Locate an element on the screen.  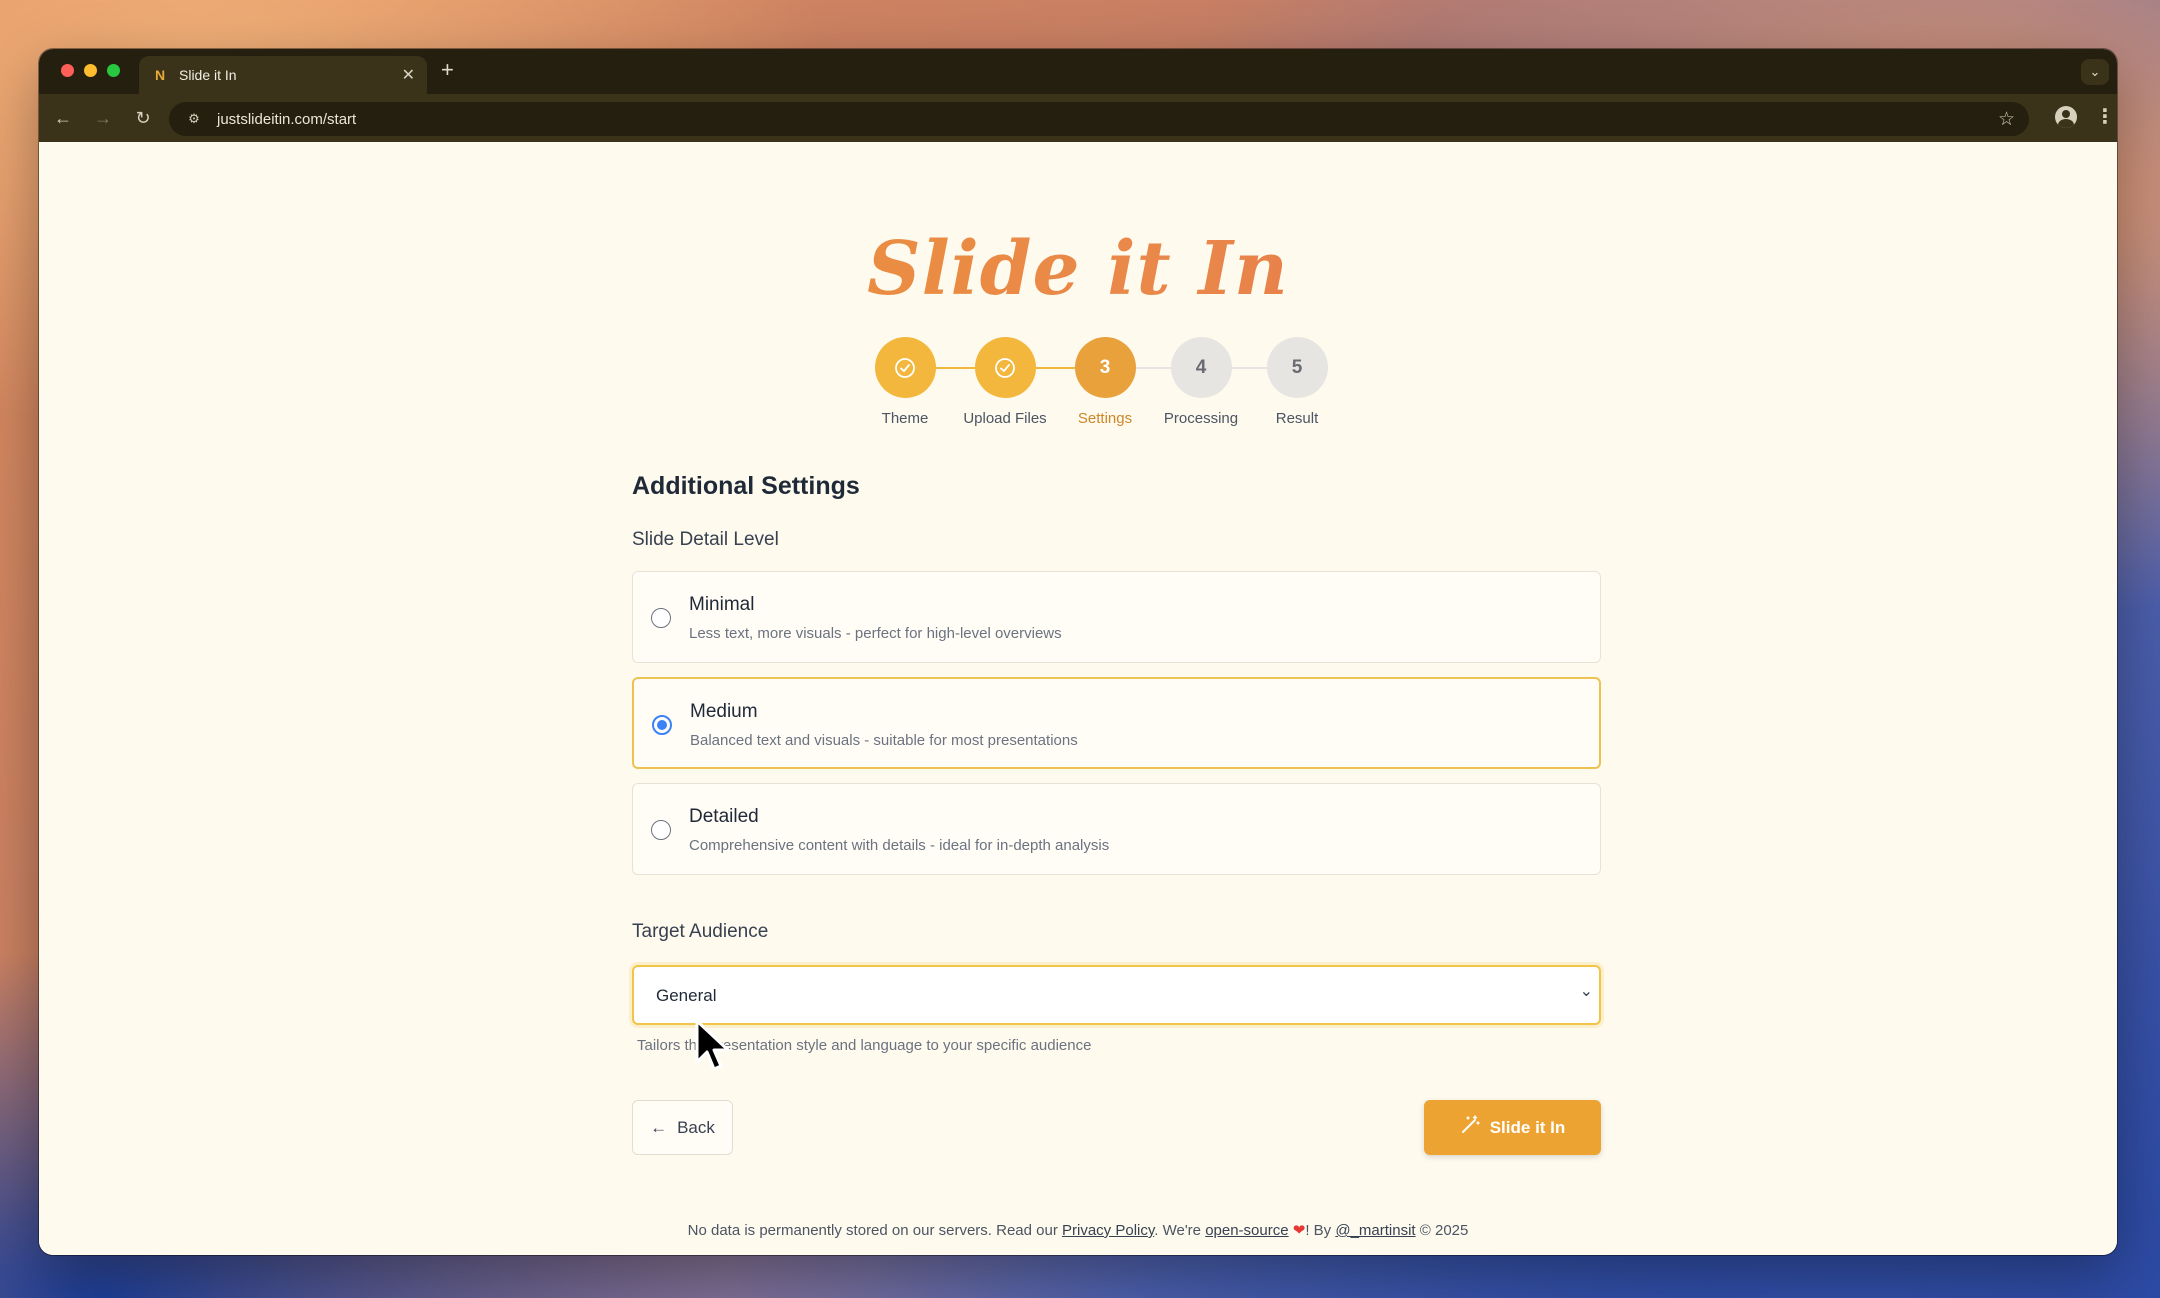
back-arrow-icon: ← is located at coordinates (63, 118).